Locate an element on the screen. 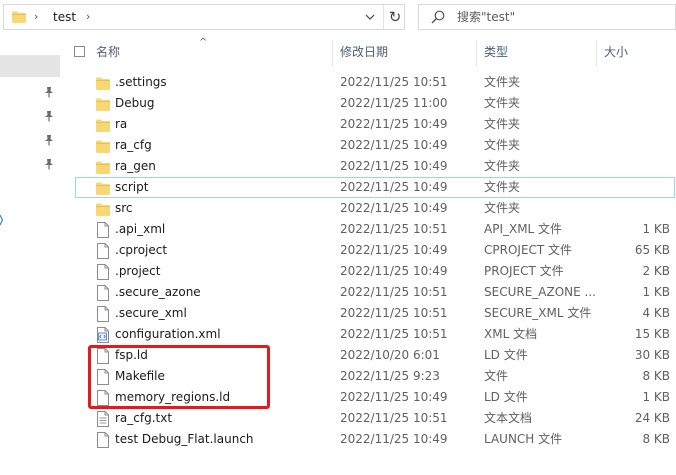 Image resolution: width=676 pixels, height=475 pixels. search-icon is located at coordinates (438, 17).